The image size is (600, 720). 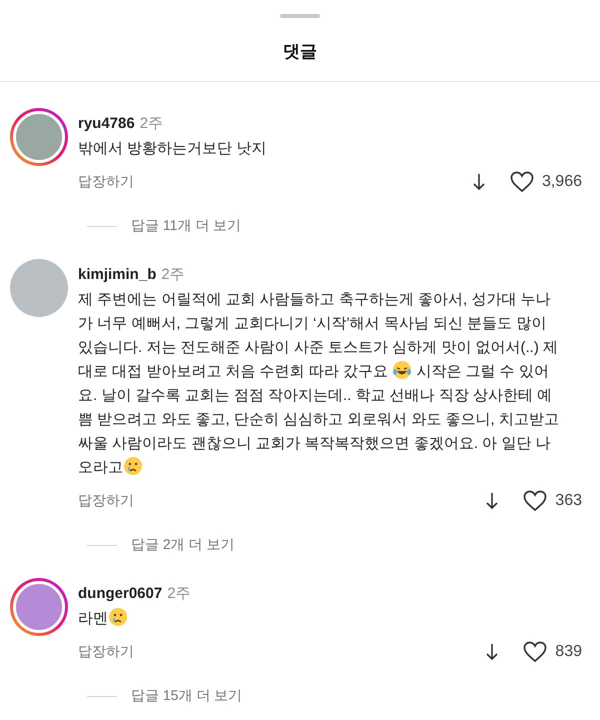 What do you see at coordinates (120, 593) in the screenshot?
I see `username: dunger0607` at bounding box center [120, 593].